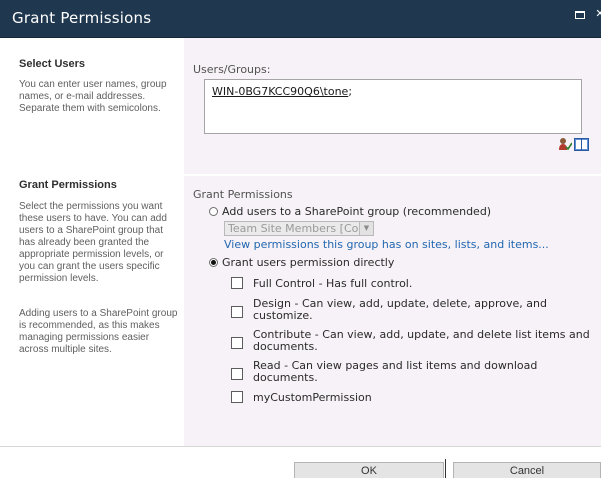 Image resolution: width=601 pixels, height=479 pixels. Describe the element at coordinates (527, 470) in the screenshot. I see `cancel-button: Cancel` at that location.